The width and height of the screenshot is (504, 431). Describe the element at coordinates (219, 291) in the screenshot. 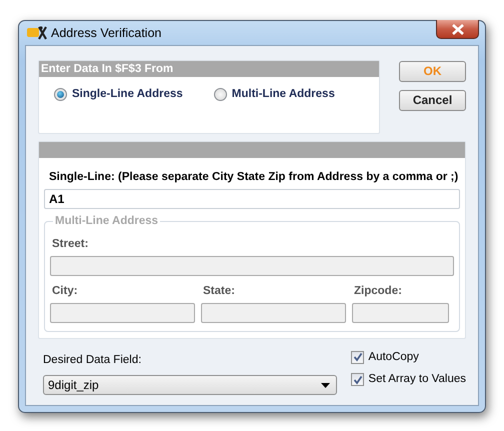

I see `field-label: State:` at that location.